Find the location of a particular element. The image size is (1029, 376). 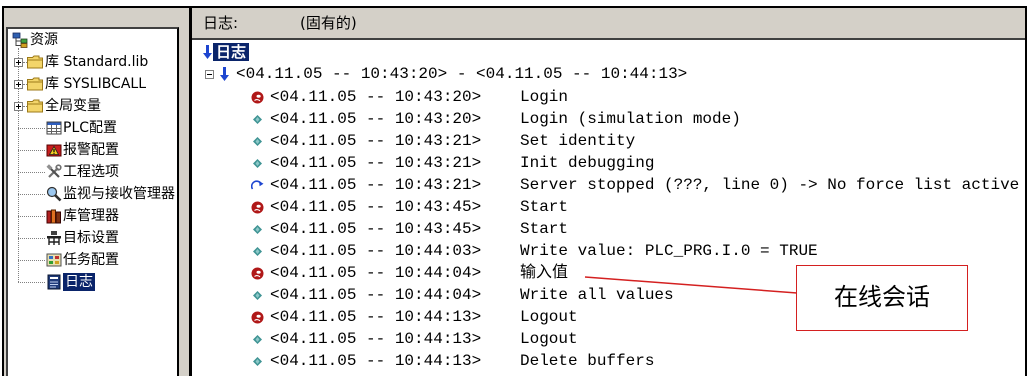

log-header: 日志: (固有的) is located at coordinates (608, 23).